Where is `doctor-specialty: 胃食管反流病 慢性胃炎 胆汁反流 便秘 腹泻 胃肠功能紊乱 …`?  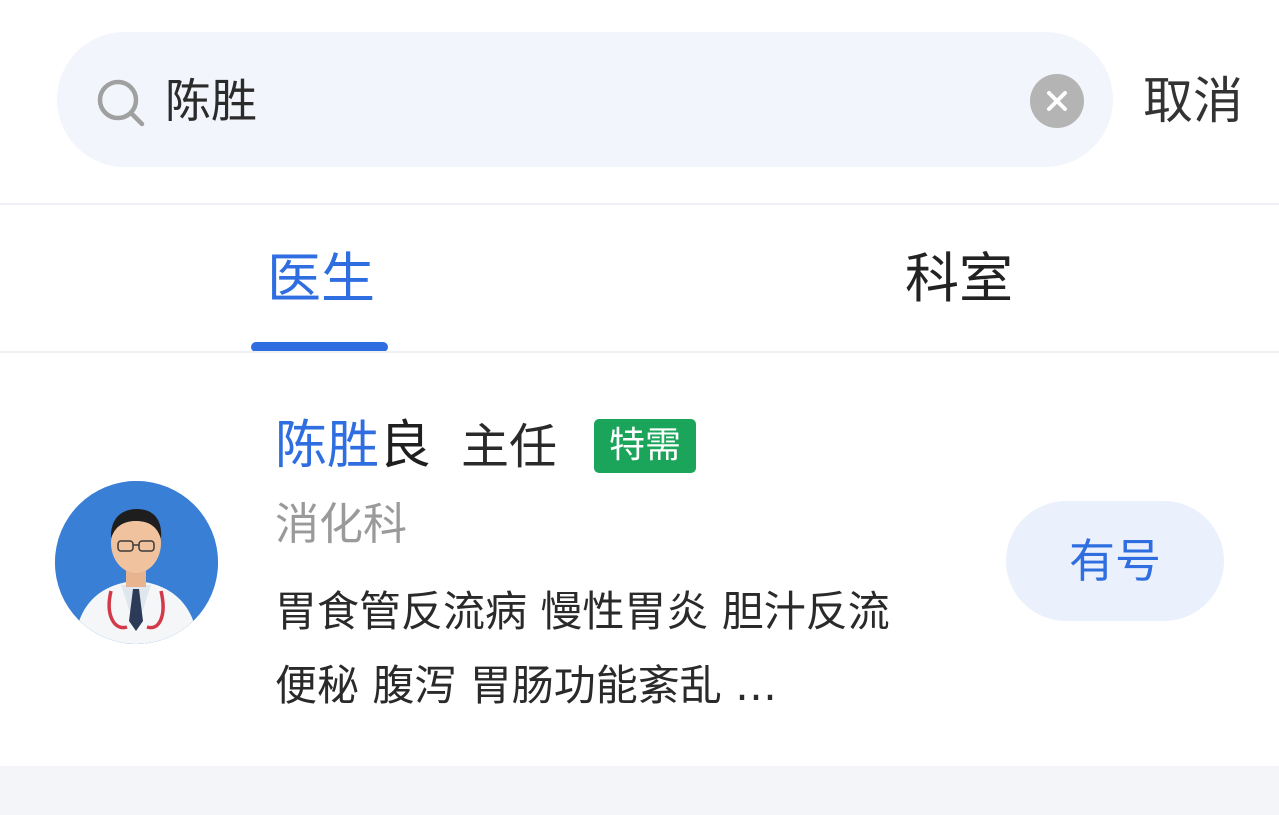
doctor-specialty: 胃食管反流病 慢性胃炎 胆汁反流 便秘 腹泻 胃肠功能紊乱 … is located at coordinates (582, 648).